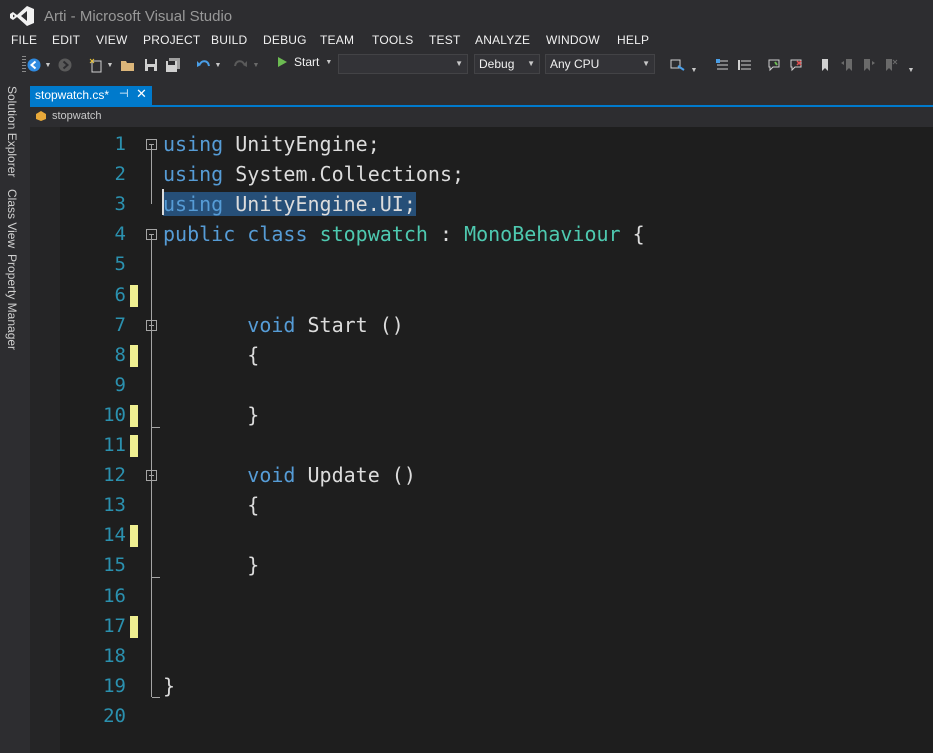 Image resolution: width=933 pixels, height=753 pixels. What do you see at coordinates (911, 70) in the screenshot?
I see `toolbar-overflow-chevron-icon: ▼` at bounding box center [911, 70].